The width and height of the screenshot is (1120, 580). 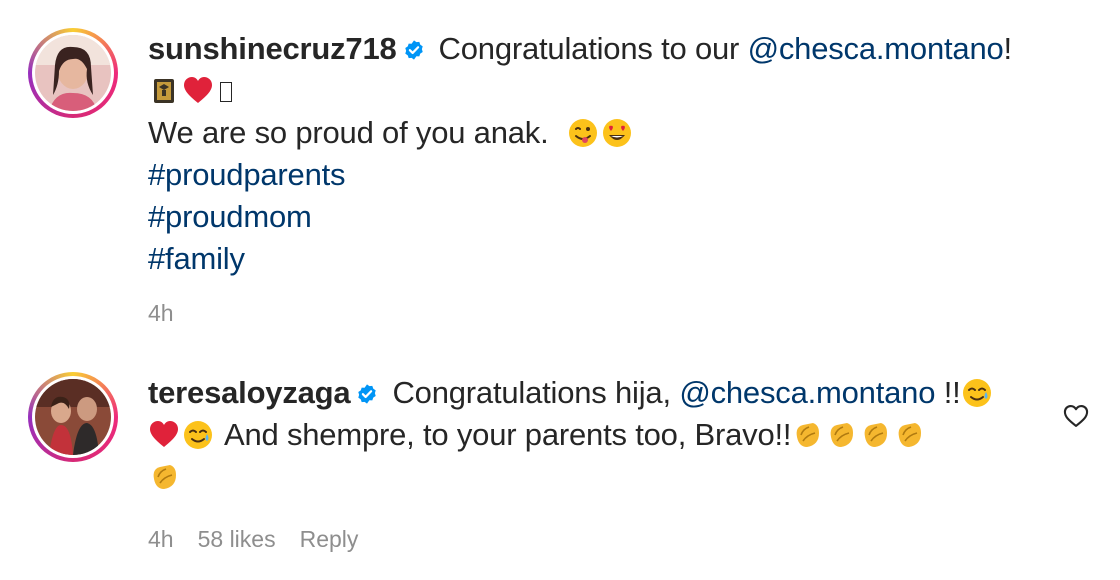 I want to click on comment-text: Congratulations to our, so click(x=589, y=48).